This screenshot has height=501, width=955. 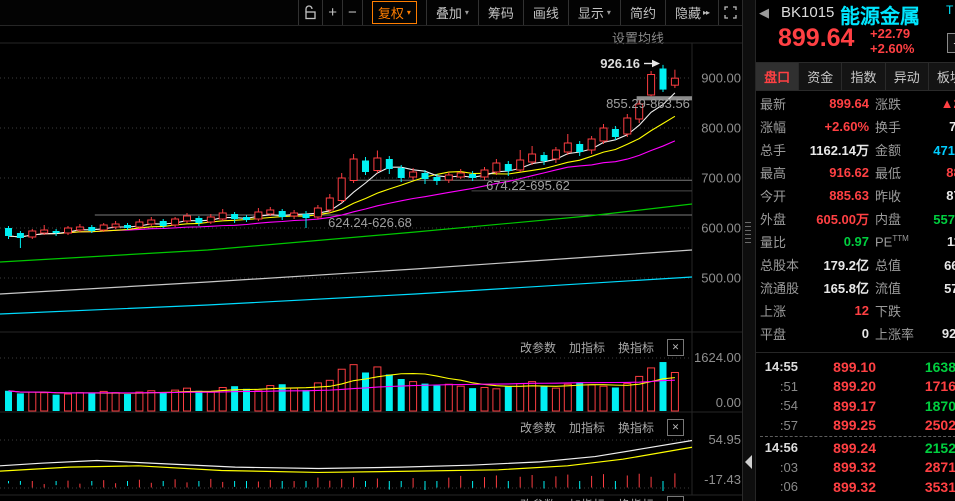 What do you see at coordinates (939, 425) in the screenshot?
I see `tick-volume: 2502` at bounding box center [939, 425].